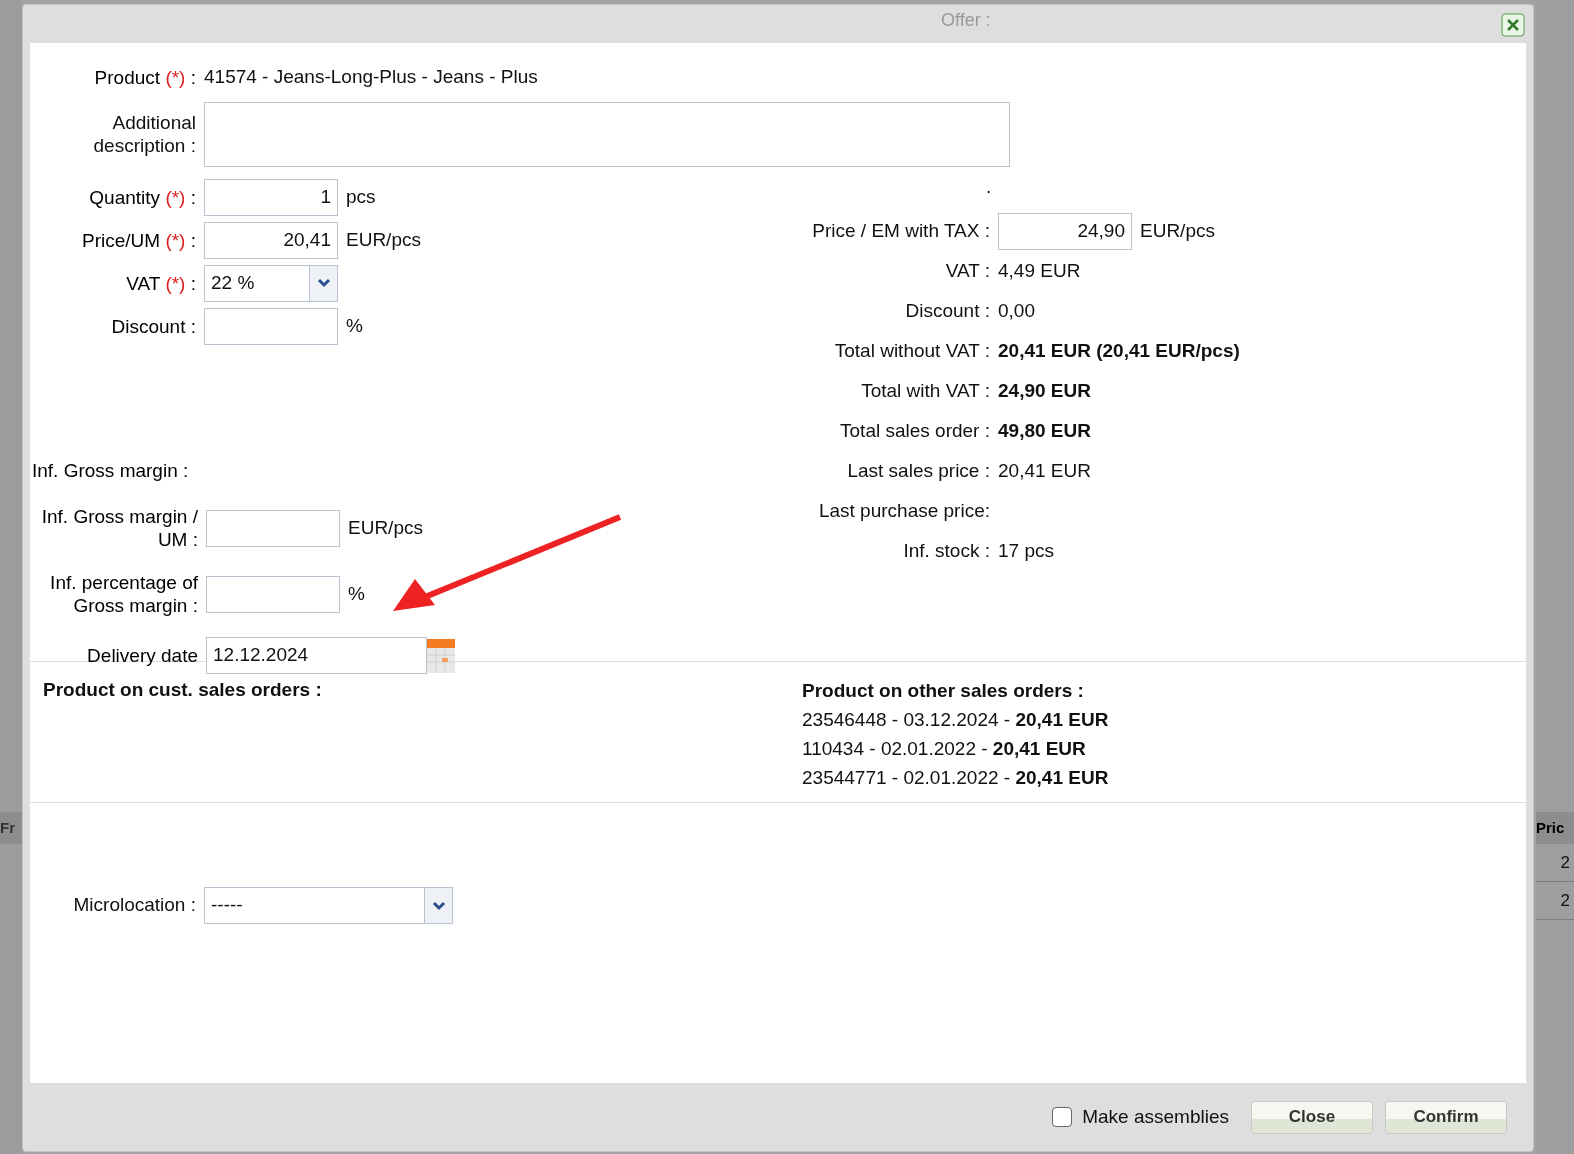  What do you see at coordinates (904, 510) in the screenshot?
I see `field-label: Last purchase price:` at bounding box center [904, 510].